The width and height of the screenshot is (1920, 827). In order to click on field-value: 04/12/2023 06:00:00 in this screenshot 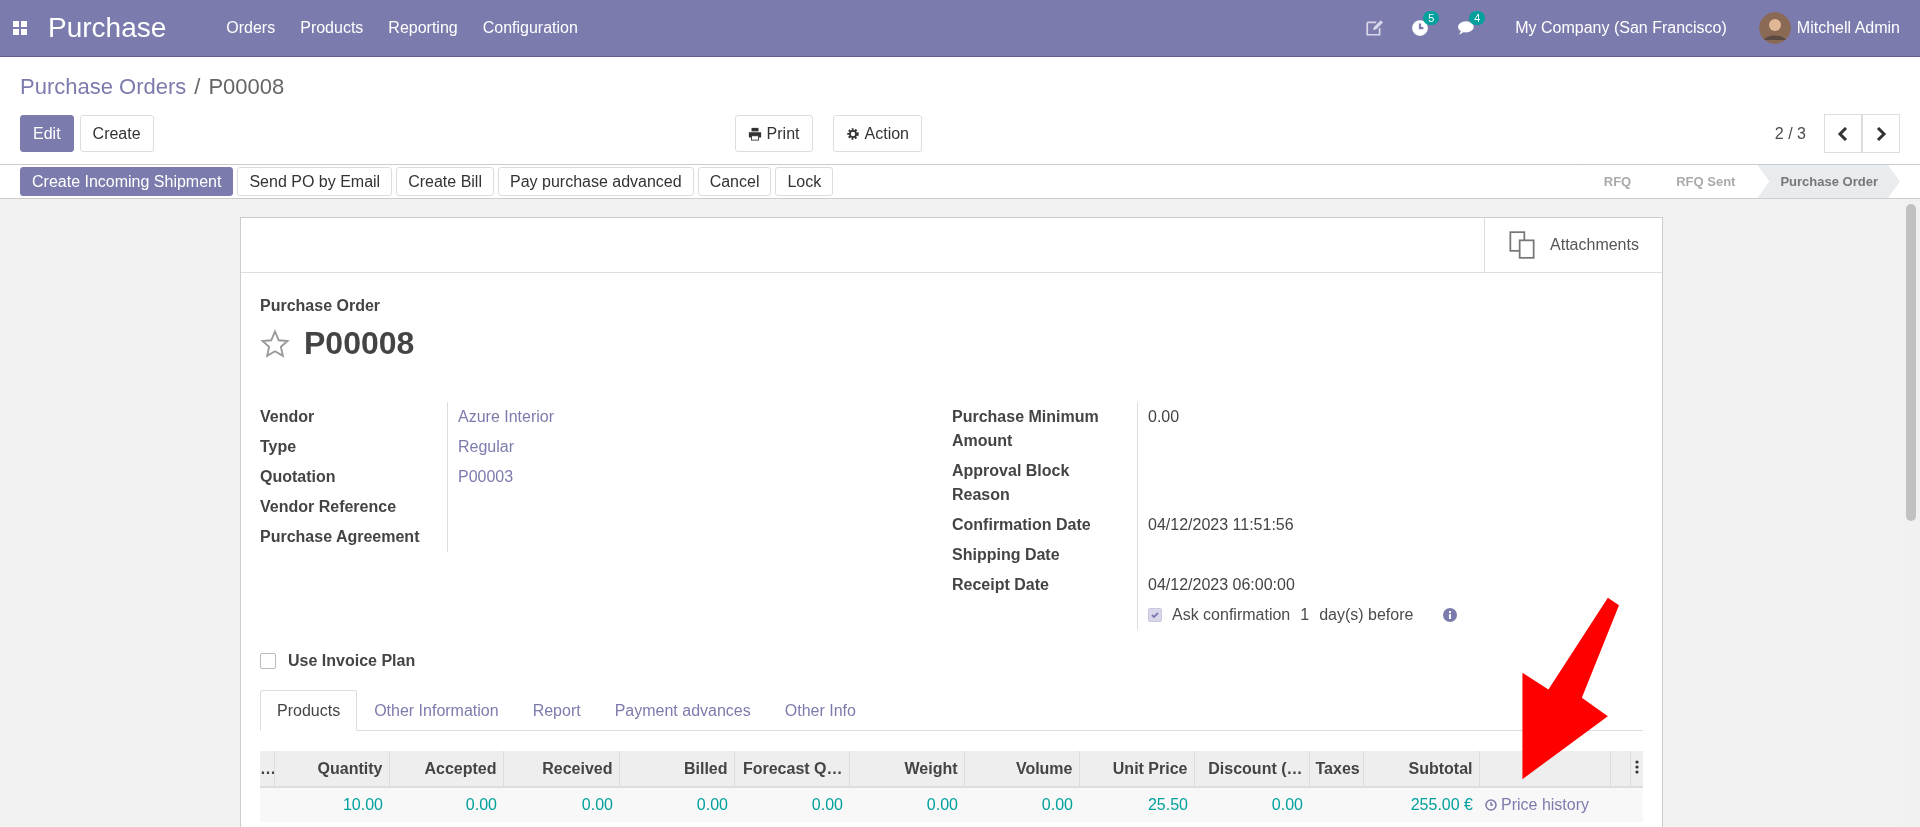, I will do `click(1221, 585)`.